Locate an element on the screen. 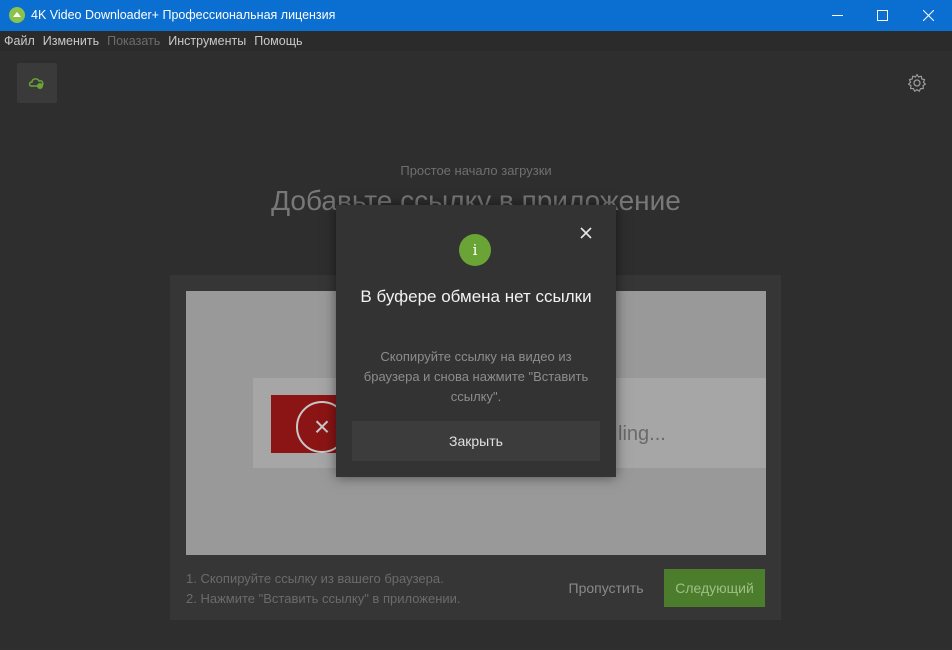 This screenshot has height=650, width=952. menu-tools: Инструменты is located at coordinates (207, 41).